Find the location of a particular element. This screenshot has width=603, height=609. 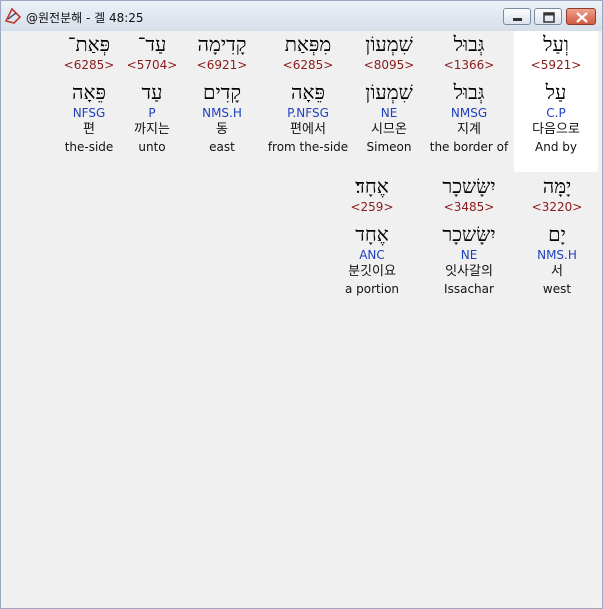

strong-number: <1366> is located at coordinates (469, 65).